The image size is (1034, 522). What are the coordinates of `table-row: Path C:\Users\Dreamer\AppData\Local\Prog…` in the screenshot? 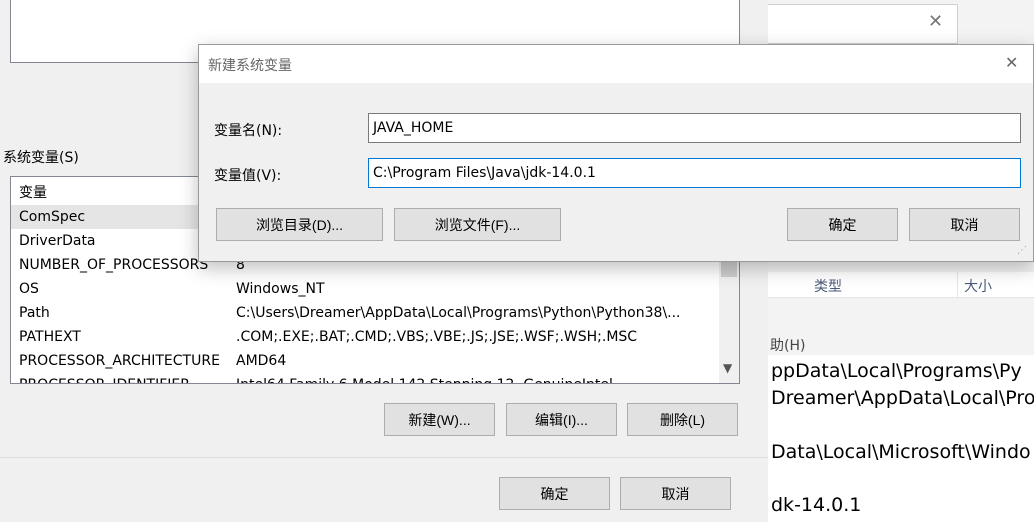 It's located at (373, 313).